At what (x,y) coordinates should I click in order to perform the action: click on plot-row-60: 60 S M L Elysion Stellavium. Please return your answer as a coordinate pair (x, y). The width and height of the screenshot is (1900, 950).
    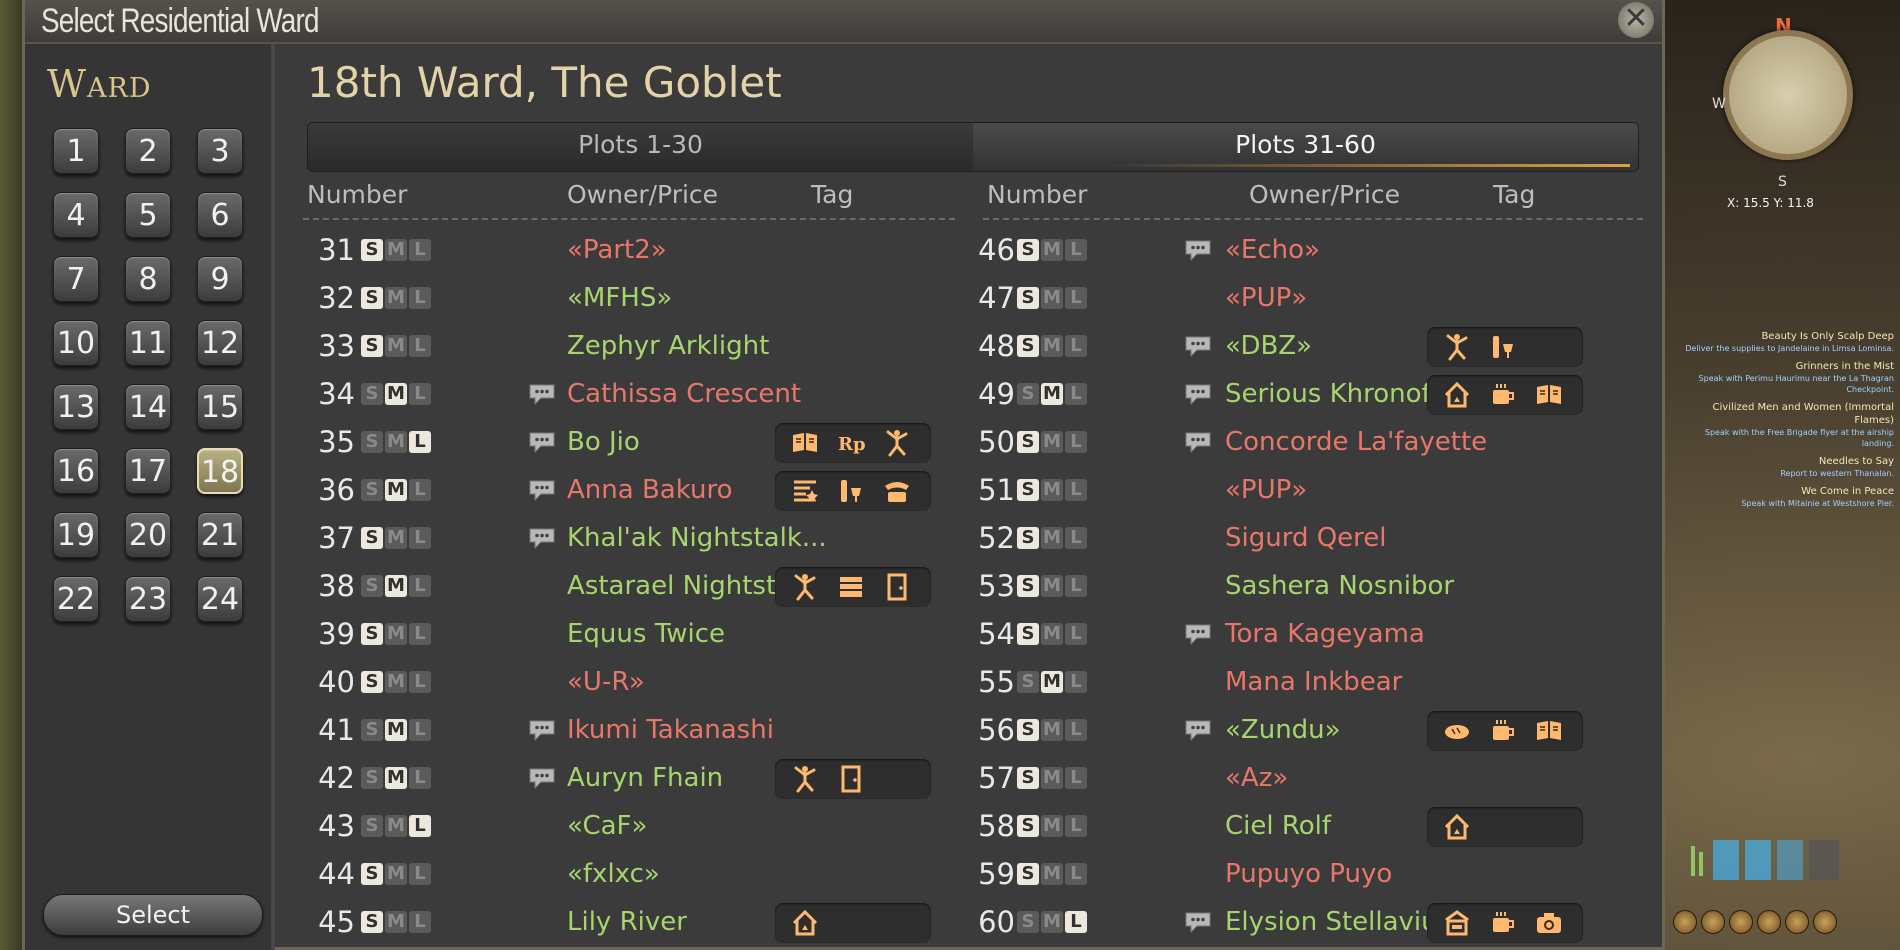
    Looking at the image, I should click on (1307, 922).